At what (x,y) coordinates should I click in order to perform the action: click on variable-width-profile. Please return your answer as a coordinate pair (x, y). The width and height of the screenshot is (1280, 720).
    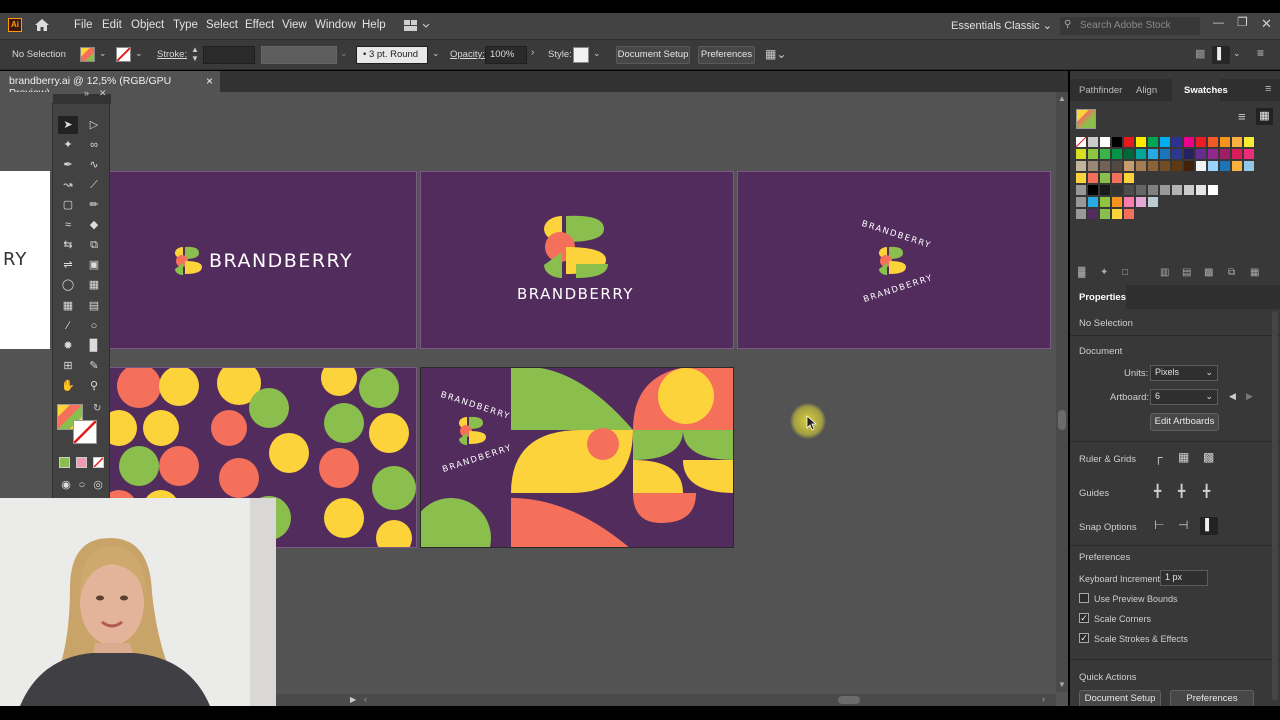
    Looking at the image, I should click on (299, 55).